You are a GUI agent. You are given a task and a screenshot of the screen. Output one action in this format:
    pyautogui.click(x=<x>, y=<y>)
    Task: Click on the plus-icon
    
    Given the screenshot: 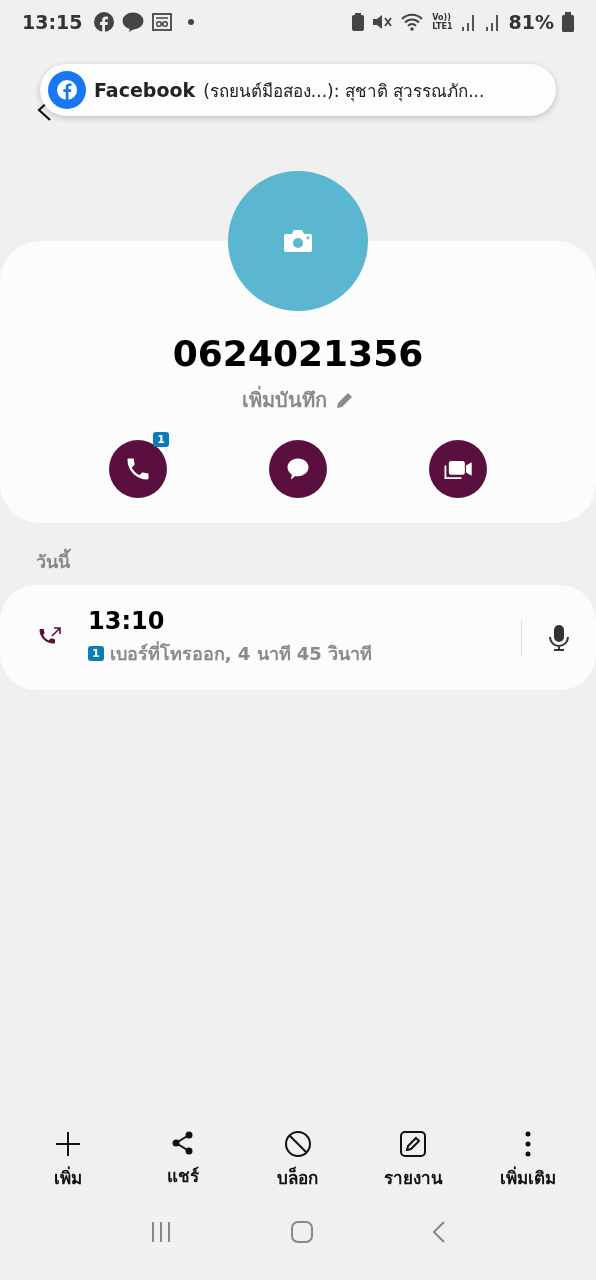 What is the action you would take?
    pyautogui.click(x=67, y=1144)
    